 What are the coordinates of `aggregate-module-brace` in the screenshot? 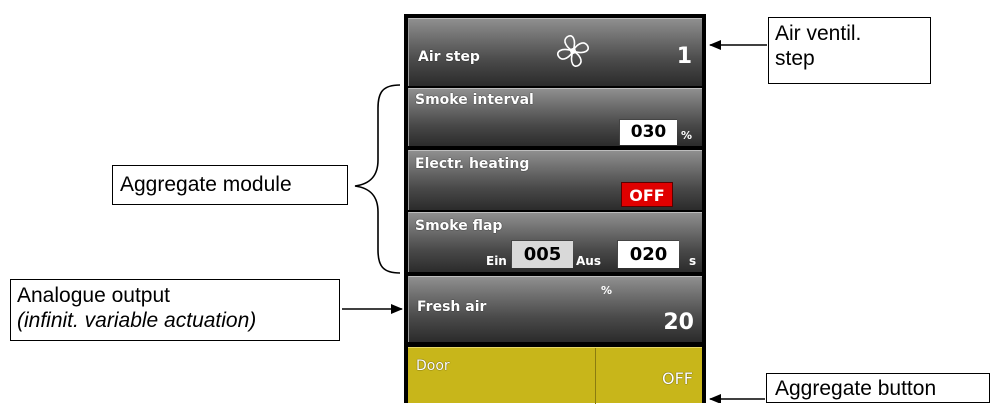 It's located at (377, 179).